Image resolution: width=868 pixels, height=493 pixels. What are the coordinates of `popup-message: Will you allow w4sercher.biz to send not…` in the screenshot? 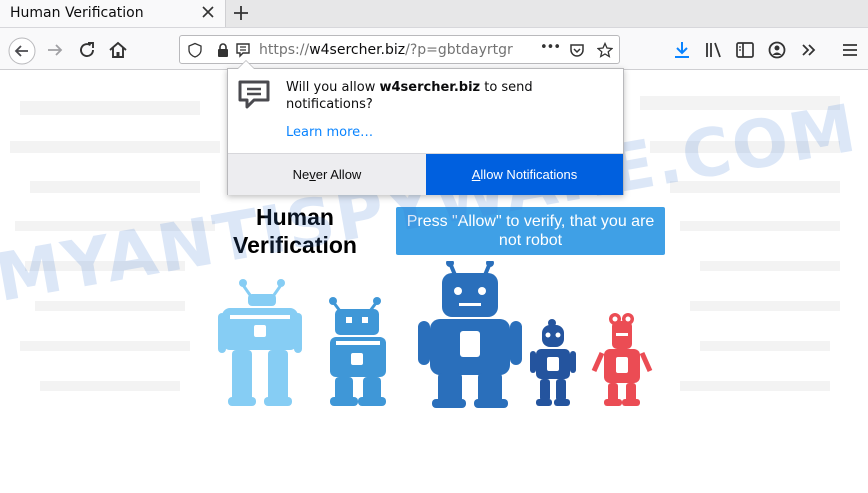 It's located at (446, 96).